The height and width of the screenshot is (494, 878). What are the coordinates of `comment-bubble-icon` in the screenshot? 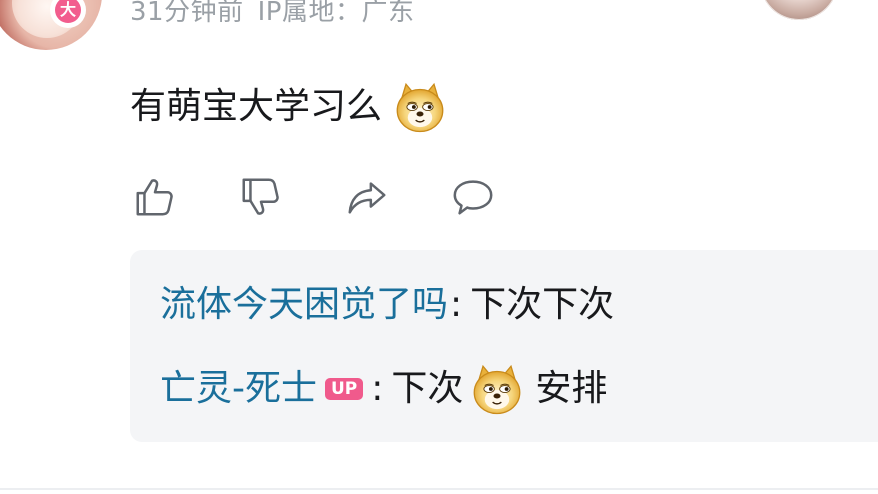 It's located at (473, 197).